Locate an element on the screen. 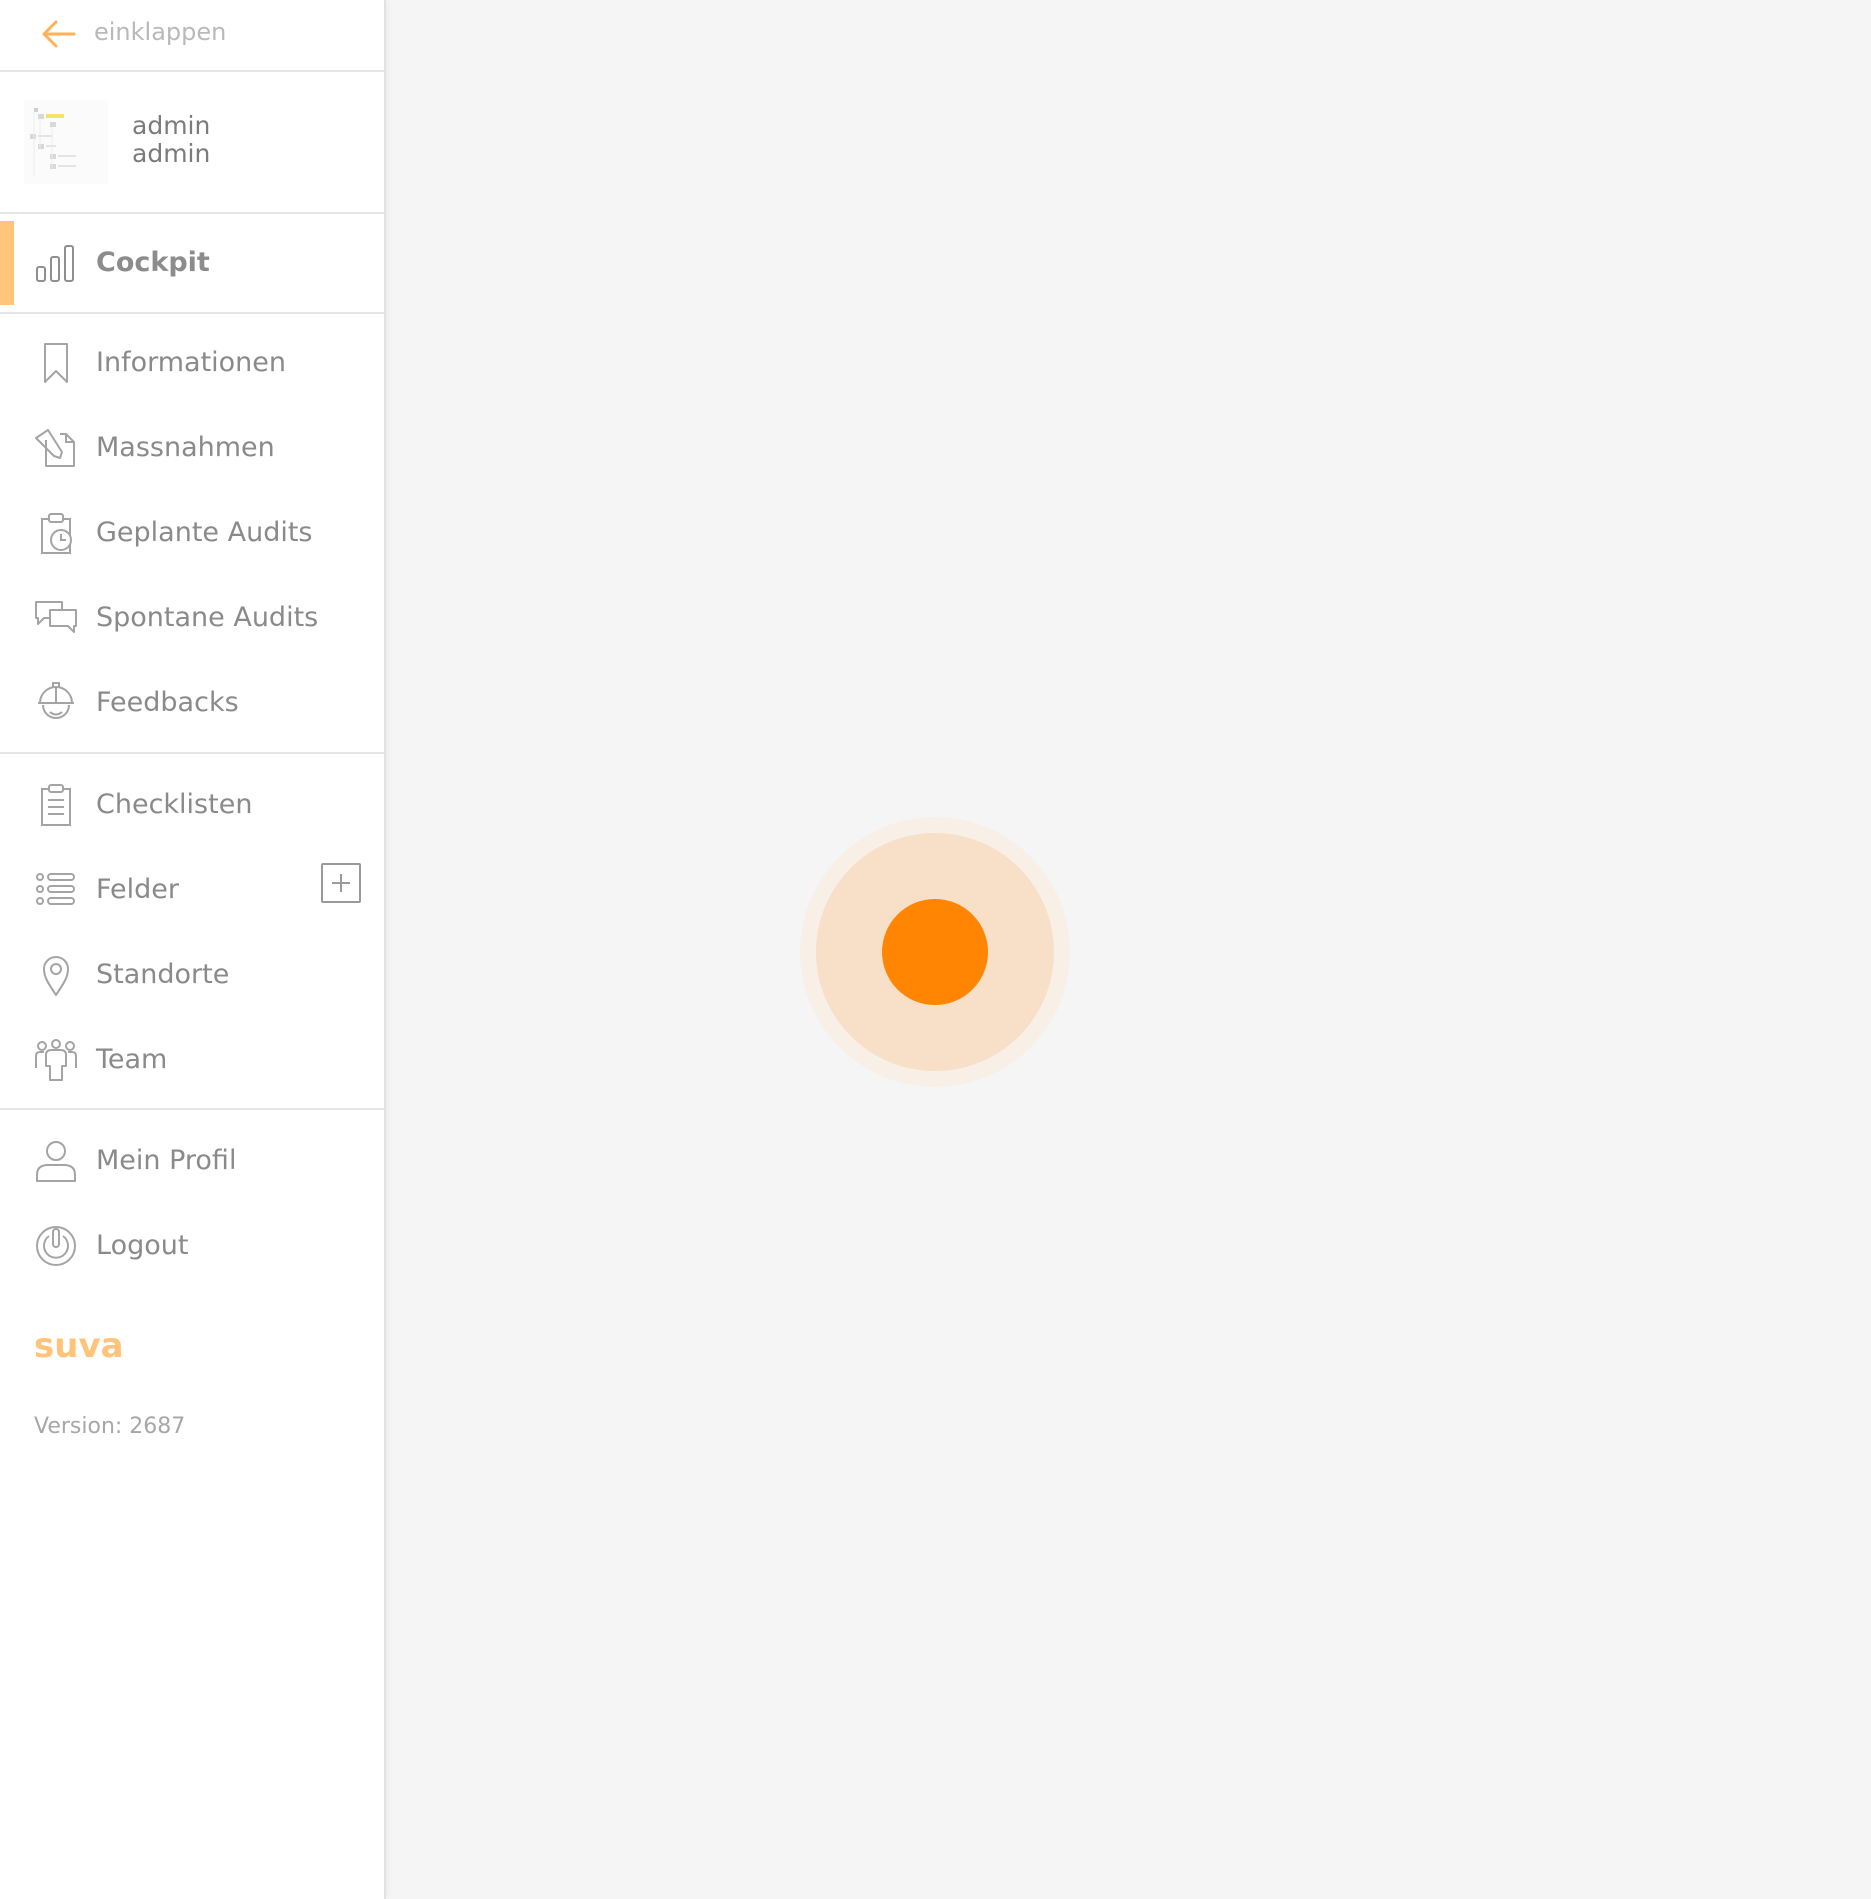 Image resolution: width=1871 pixels, height=1899 pixels. sidebar-item-standorte: Standorte is located at coordinates (192, 975).